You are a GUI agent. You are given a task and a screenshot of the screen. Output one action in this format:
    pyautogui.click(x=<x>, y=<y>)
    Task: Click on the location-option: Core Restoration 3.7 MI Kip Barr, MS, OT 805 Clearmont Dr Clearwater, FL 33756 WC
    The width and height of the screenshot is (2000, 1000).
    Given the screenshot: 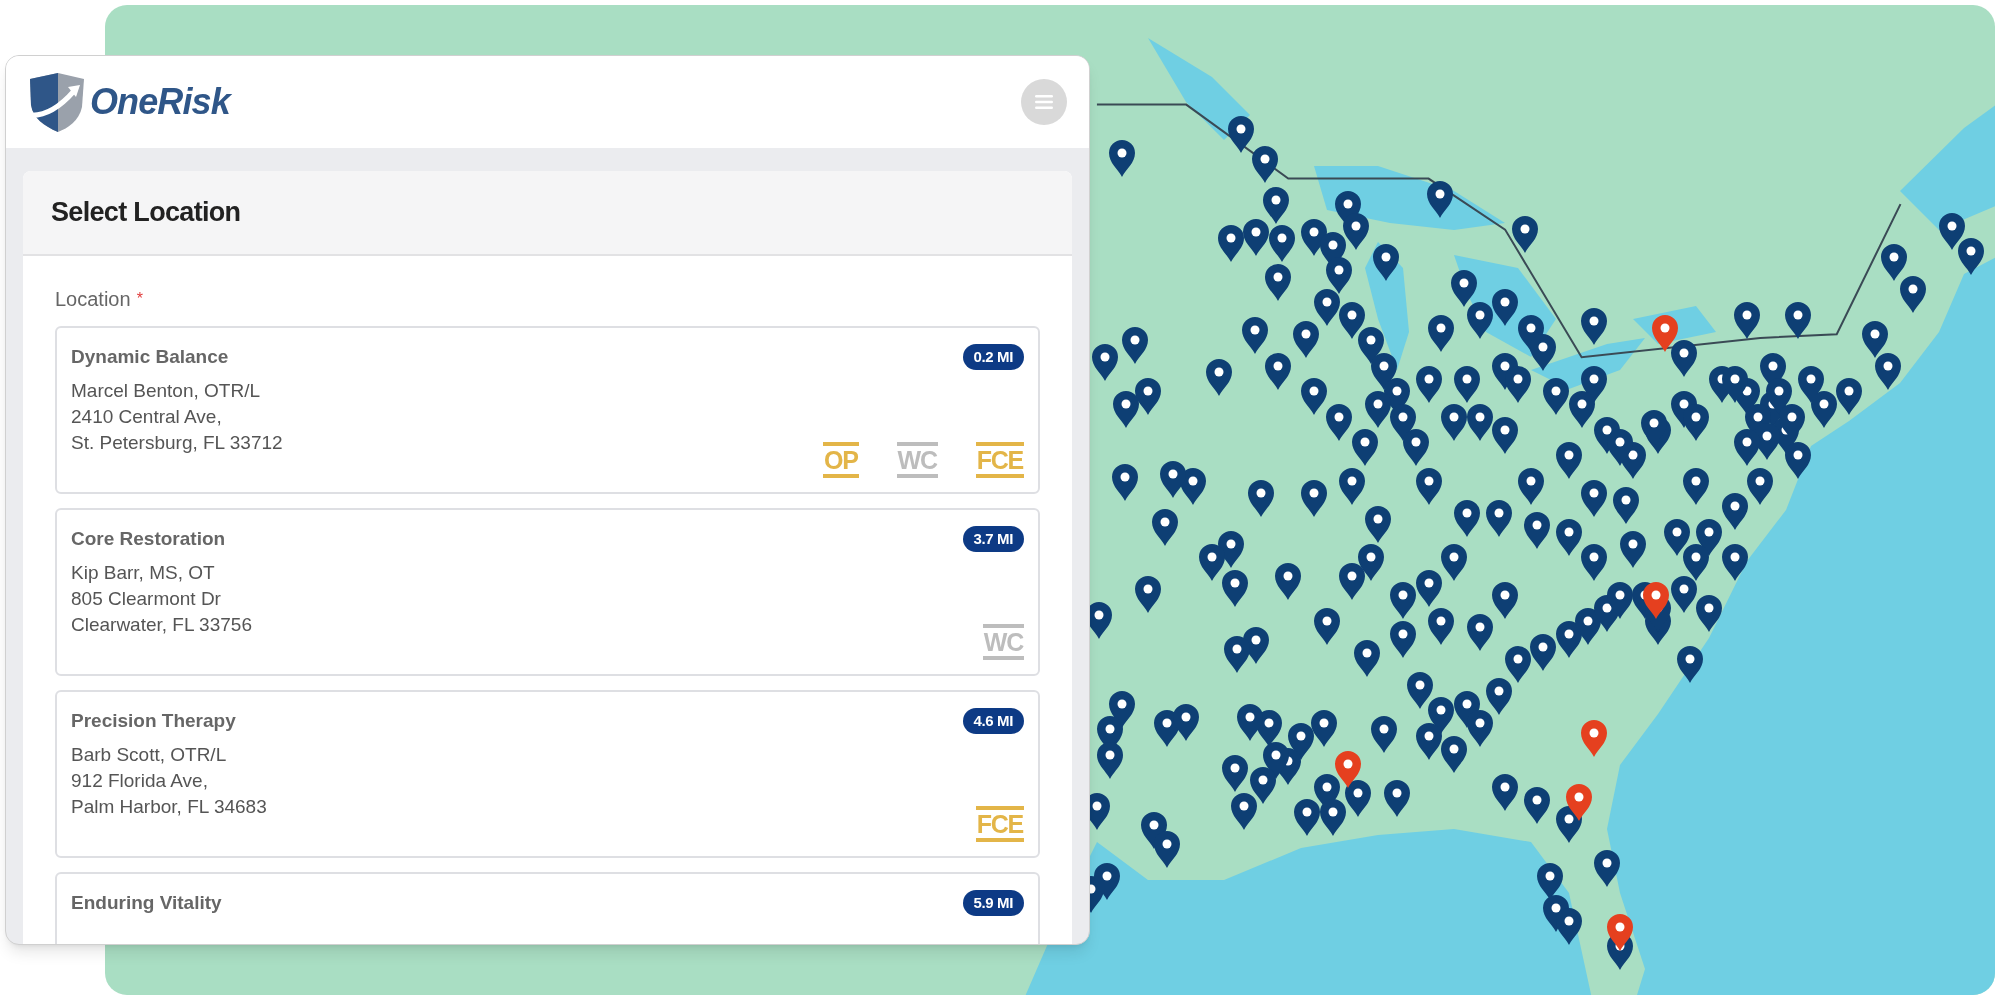 What is the action you would take?
    pyautogui.click(x=547, y=592)
    